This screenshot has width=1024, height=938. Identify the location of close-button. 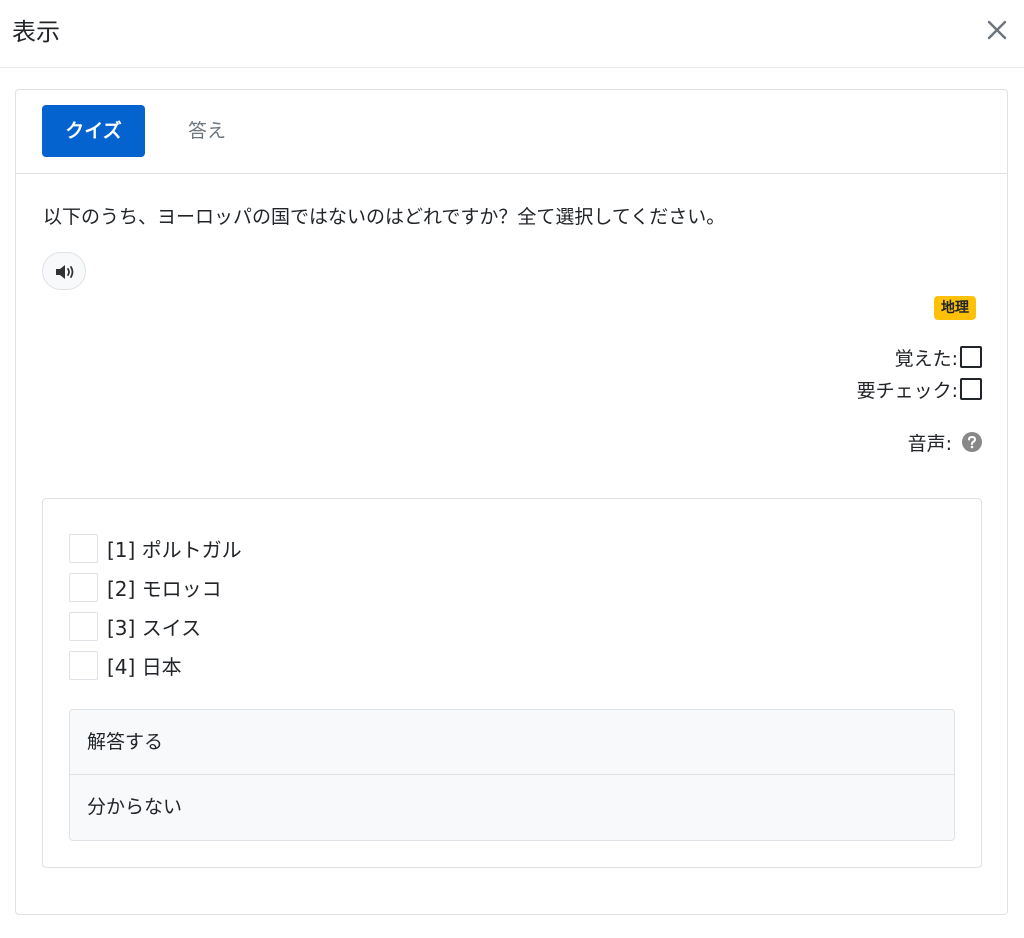
(997, 30).